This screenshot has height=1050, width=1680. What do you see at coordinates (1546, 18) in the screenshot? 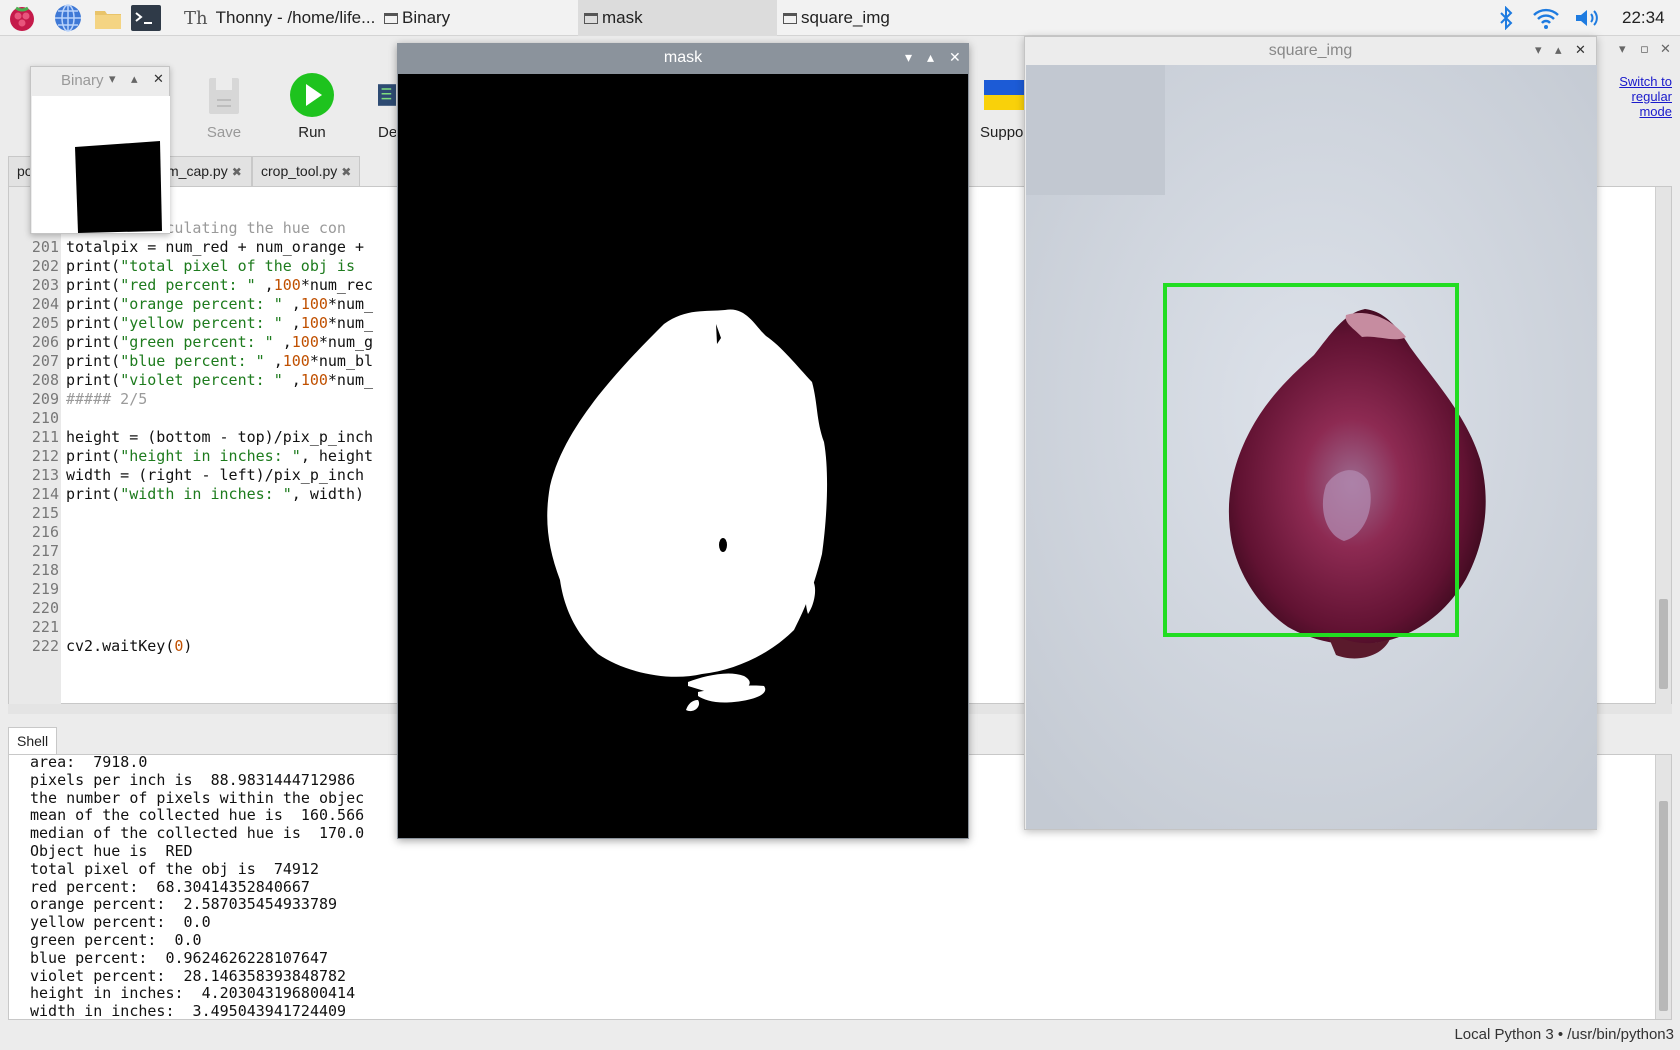
I see `wifi-icon` at bounding box center [1546, 18].